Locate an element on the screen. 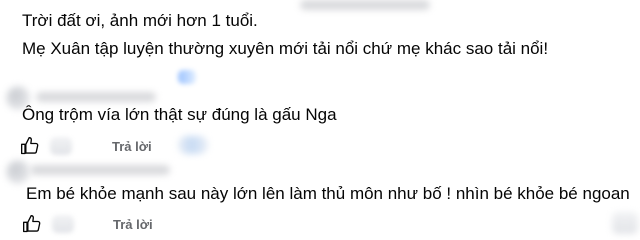 The width and height of the screenshot is (640, 240). avatar is located at coordinates (18, 172).